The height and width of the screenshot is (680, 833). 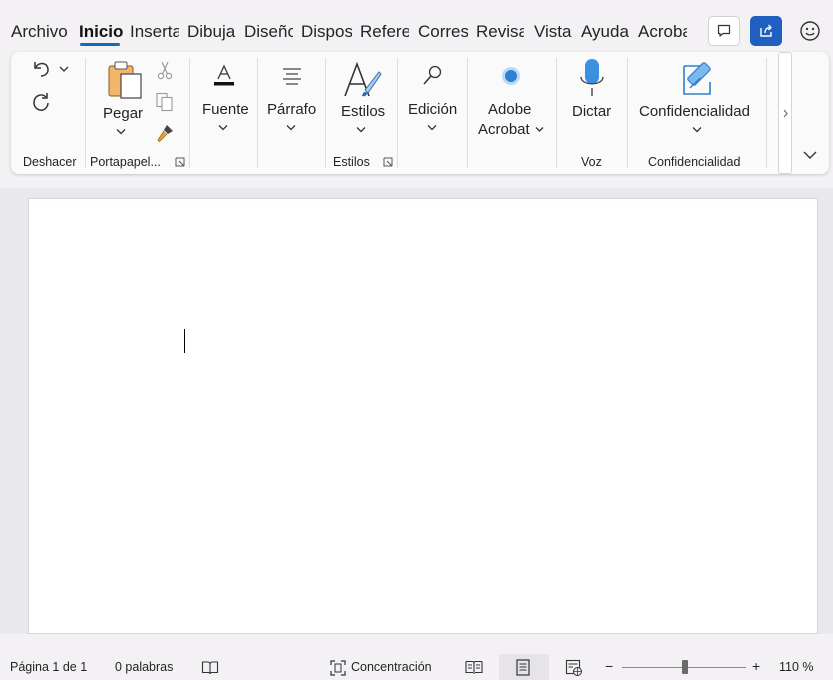 What do you see at coordinates (574, 668) in the screenshot?
I see `web-layout-icon` at bounding box center [574, 668].